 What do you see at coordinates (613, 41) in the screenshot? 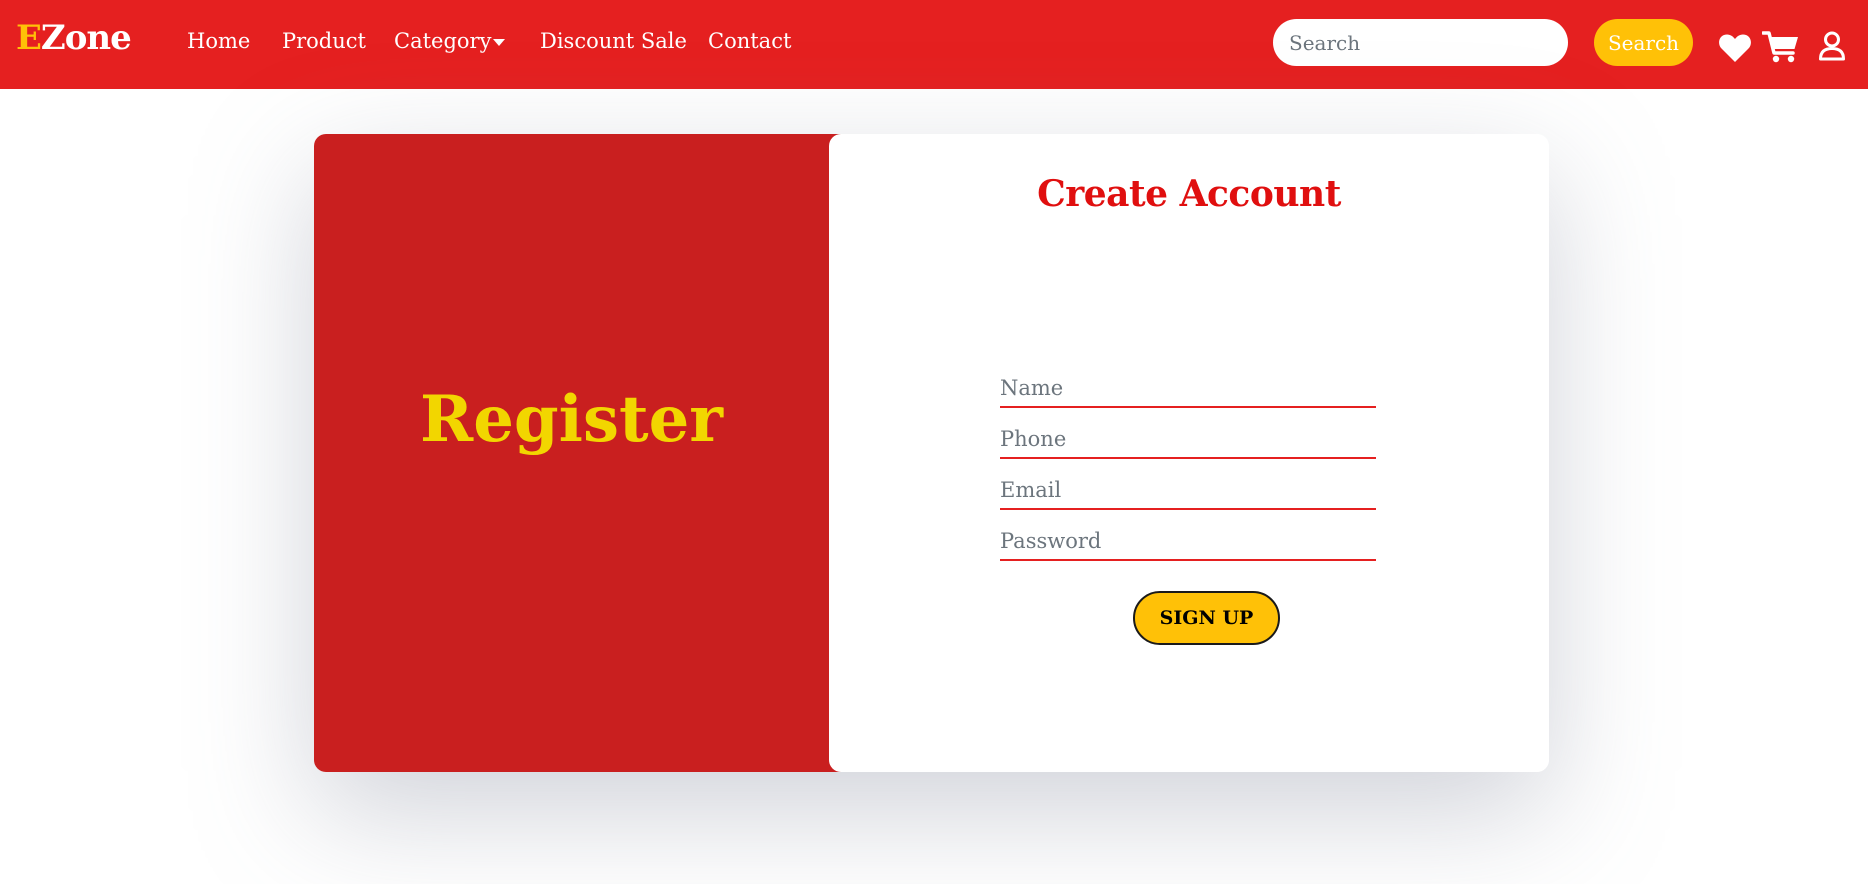
I see `nav-link-discount-sale: Discount Sale` at bounding box center [613, 41].